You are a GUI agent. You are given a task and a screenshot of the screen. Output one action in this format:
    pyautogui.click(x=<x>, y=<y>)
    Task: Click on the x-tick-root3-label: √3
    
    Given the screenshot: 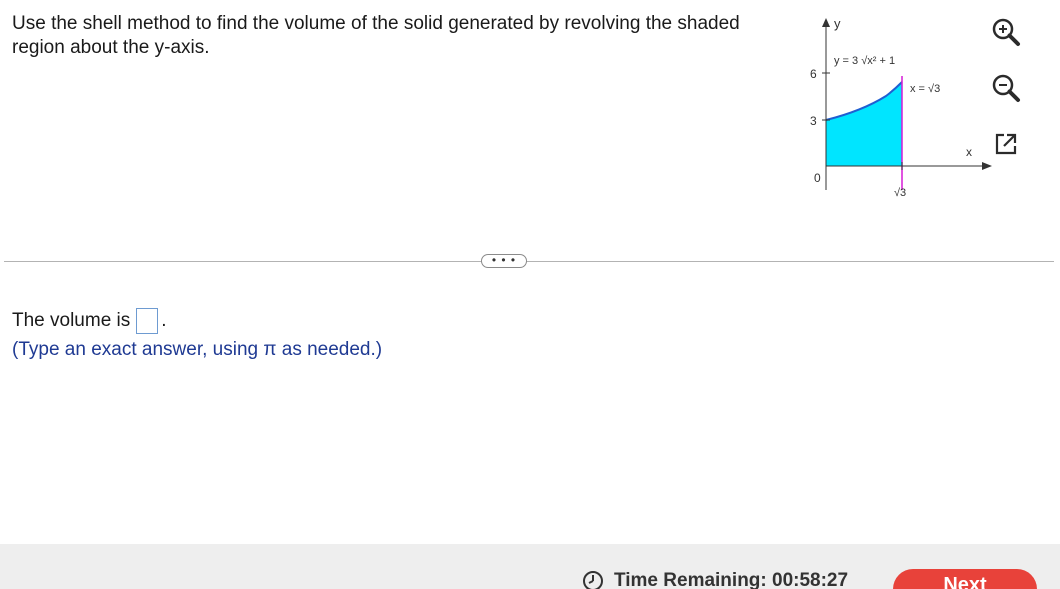 What is the action you would take?
    pyautogui.click(x=900, y=193)
    